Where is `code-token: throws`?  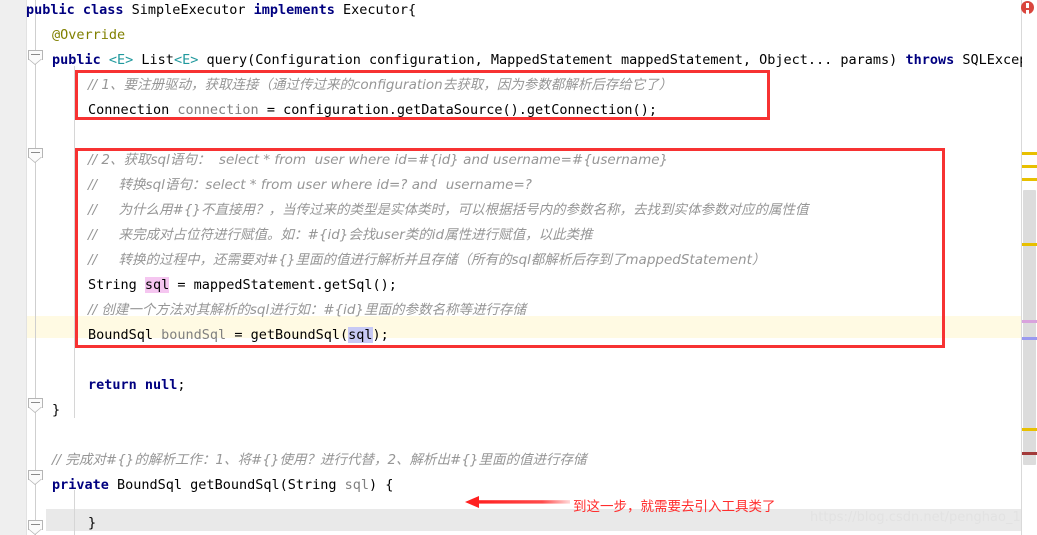
code-token: throws is located at coordinates (934, 60).